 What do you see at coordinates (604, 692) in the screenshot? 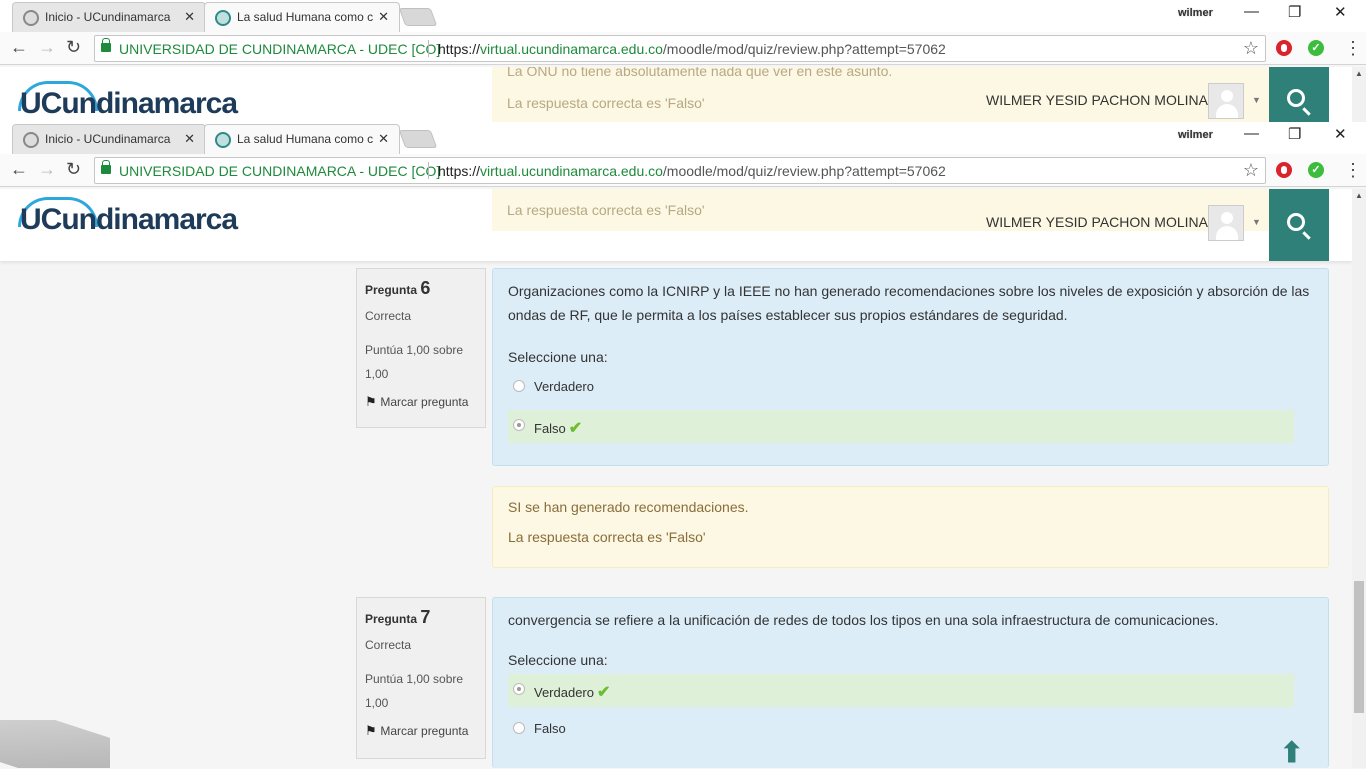
I see `checkmark-icon: ✔` at bounding box center [604, 692].